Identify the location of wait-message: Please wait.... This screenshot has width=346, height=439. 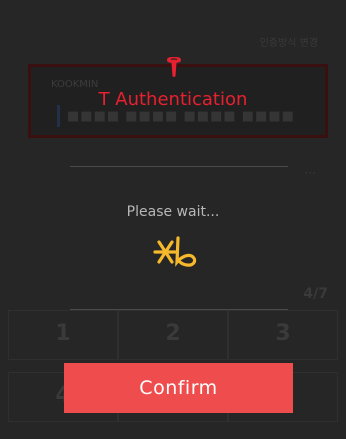
(173, 212).